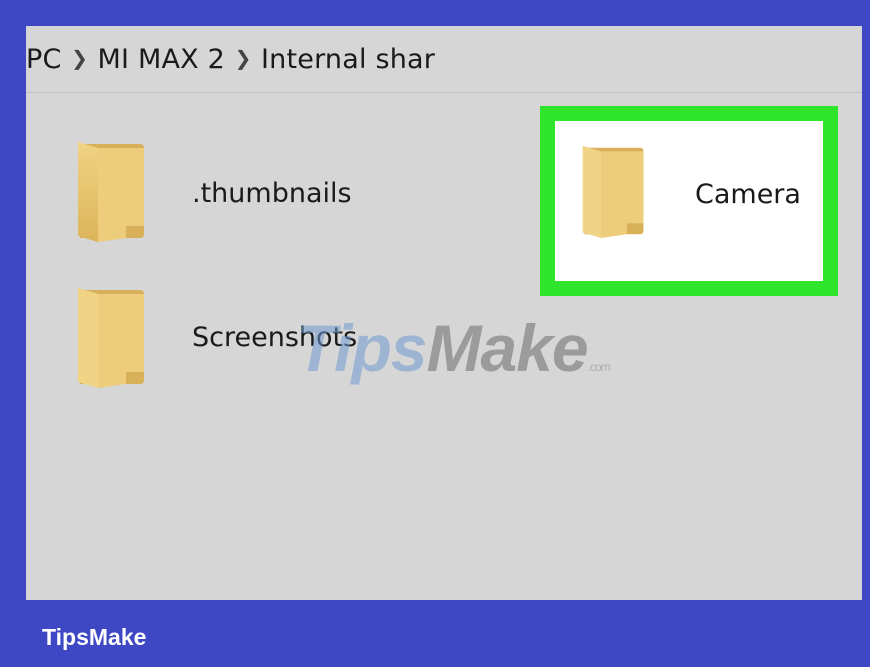  I want to click on watermark-tips: Tips, so click(361, 348).